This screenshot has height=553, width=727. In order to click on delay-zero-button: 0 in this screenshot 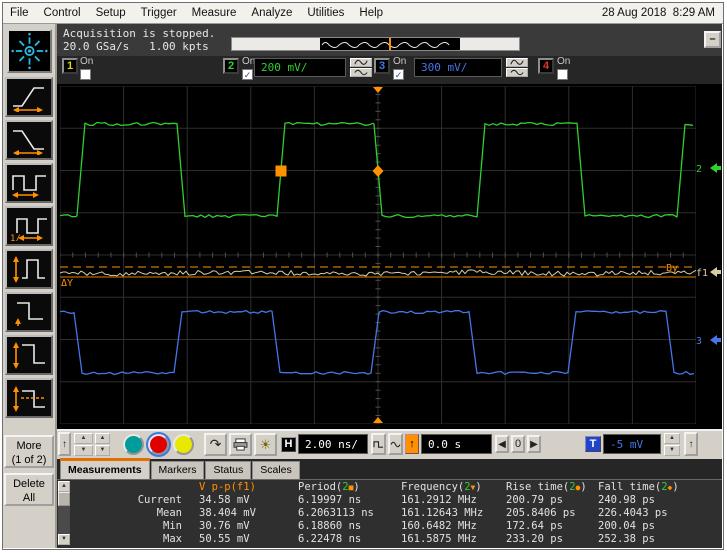, I will do `click(518, 444)`.